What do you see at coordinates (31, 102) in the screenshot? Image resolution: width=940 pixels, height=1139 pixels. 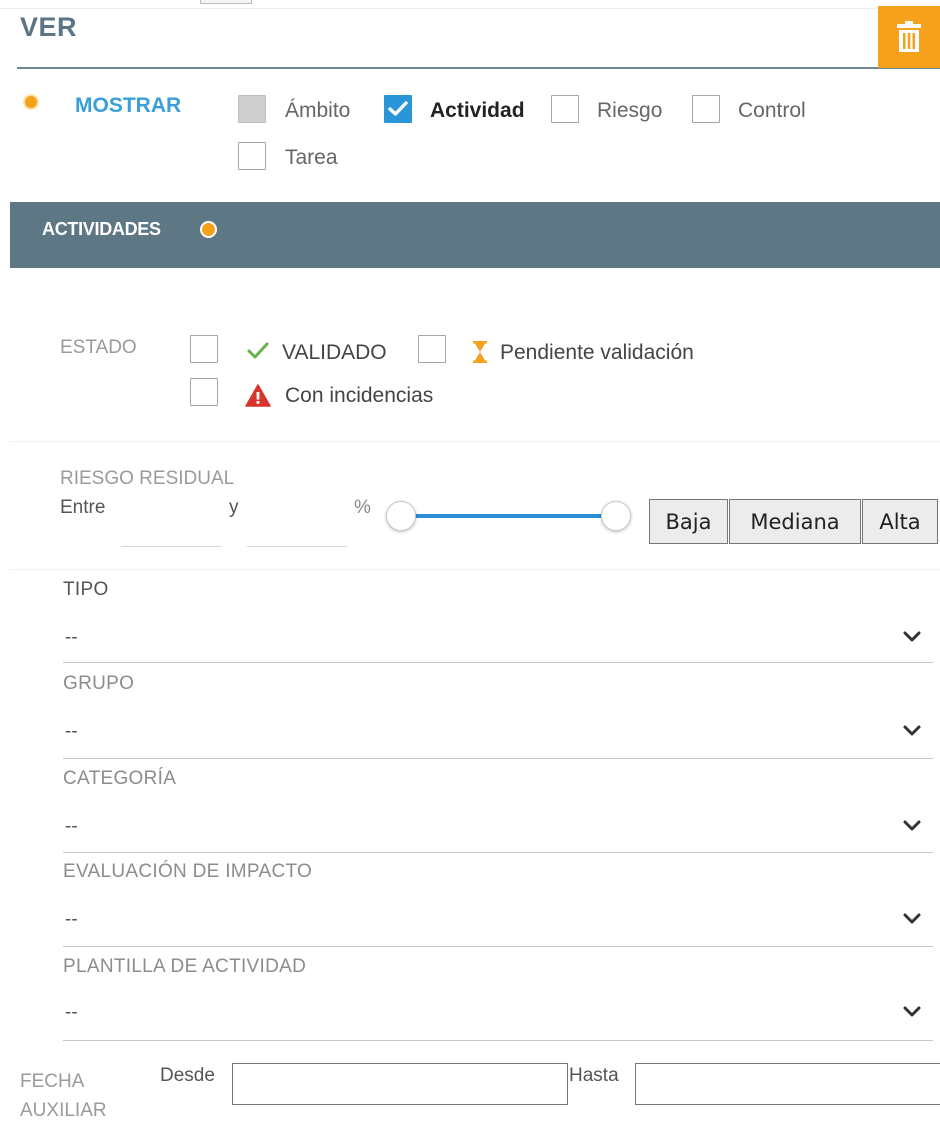 I see `mostrar-indicator-dot` at bounding box center [31, 102].